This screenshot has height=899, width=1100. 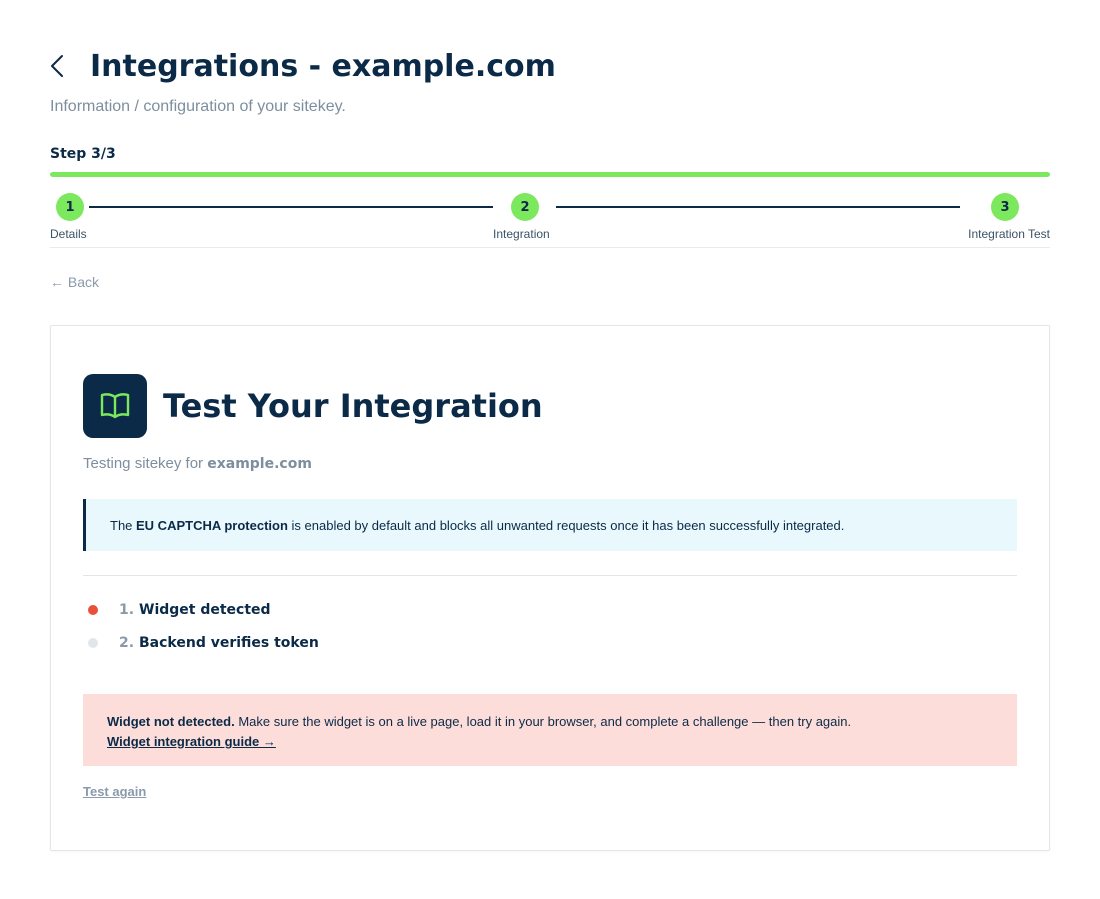 I want to click on testing-domain: example.com, so click(x=259, y=464).